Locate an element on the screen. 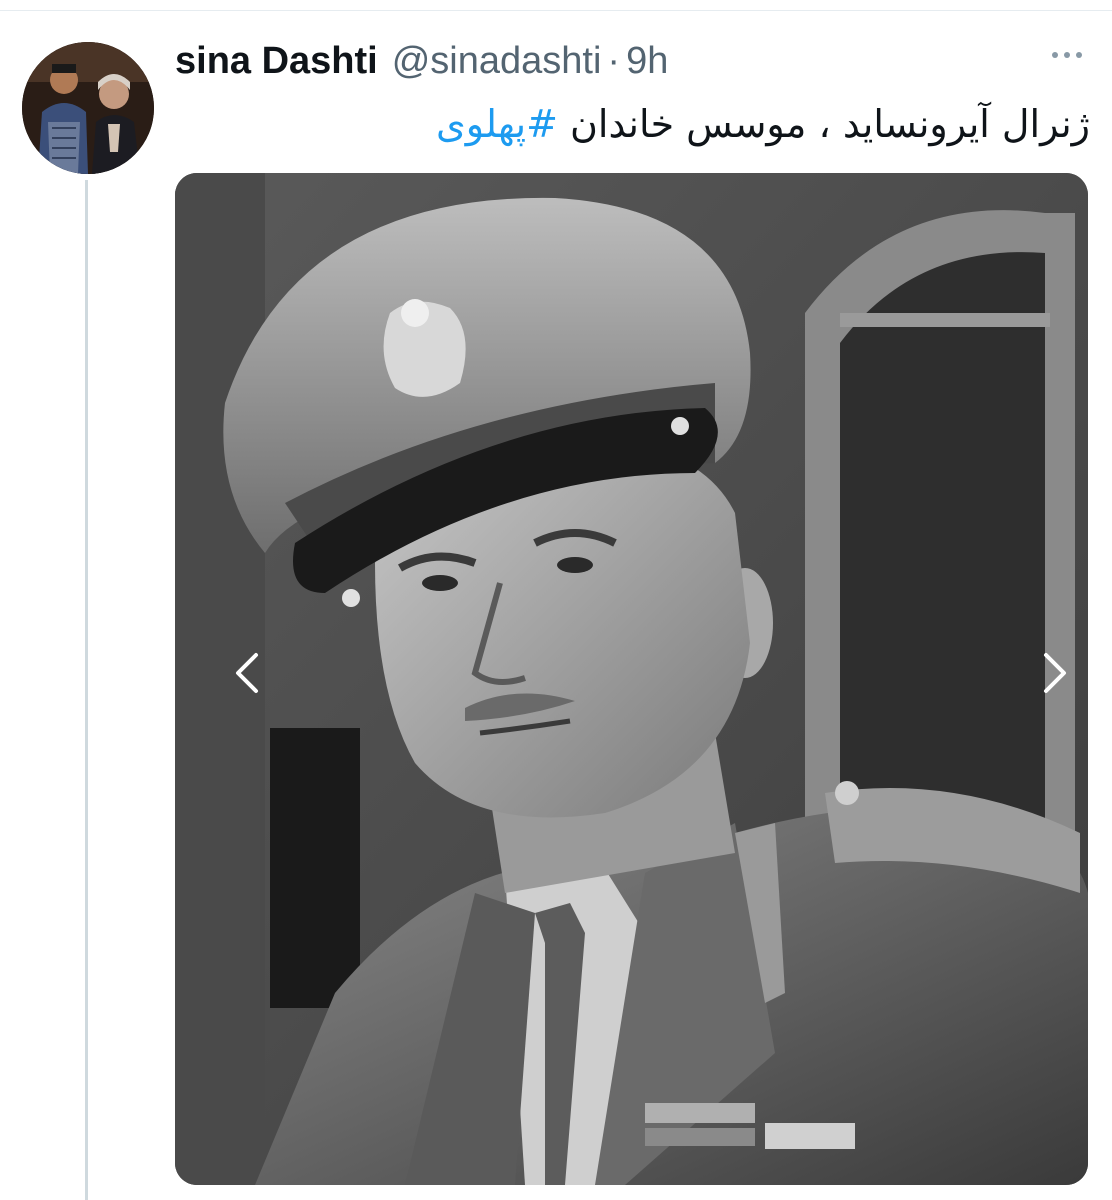  more-horizontal-icon is located at coordinates (1067, 55).